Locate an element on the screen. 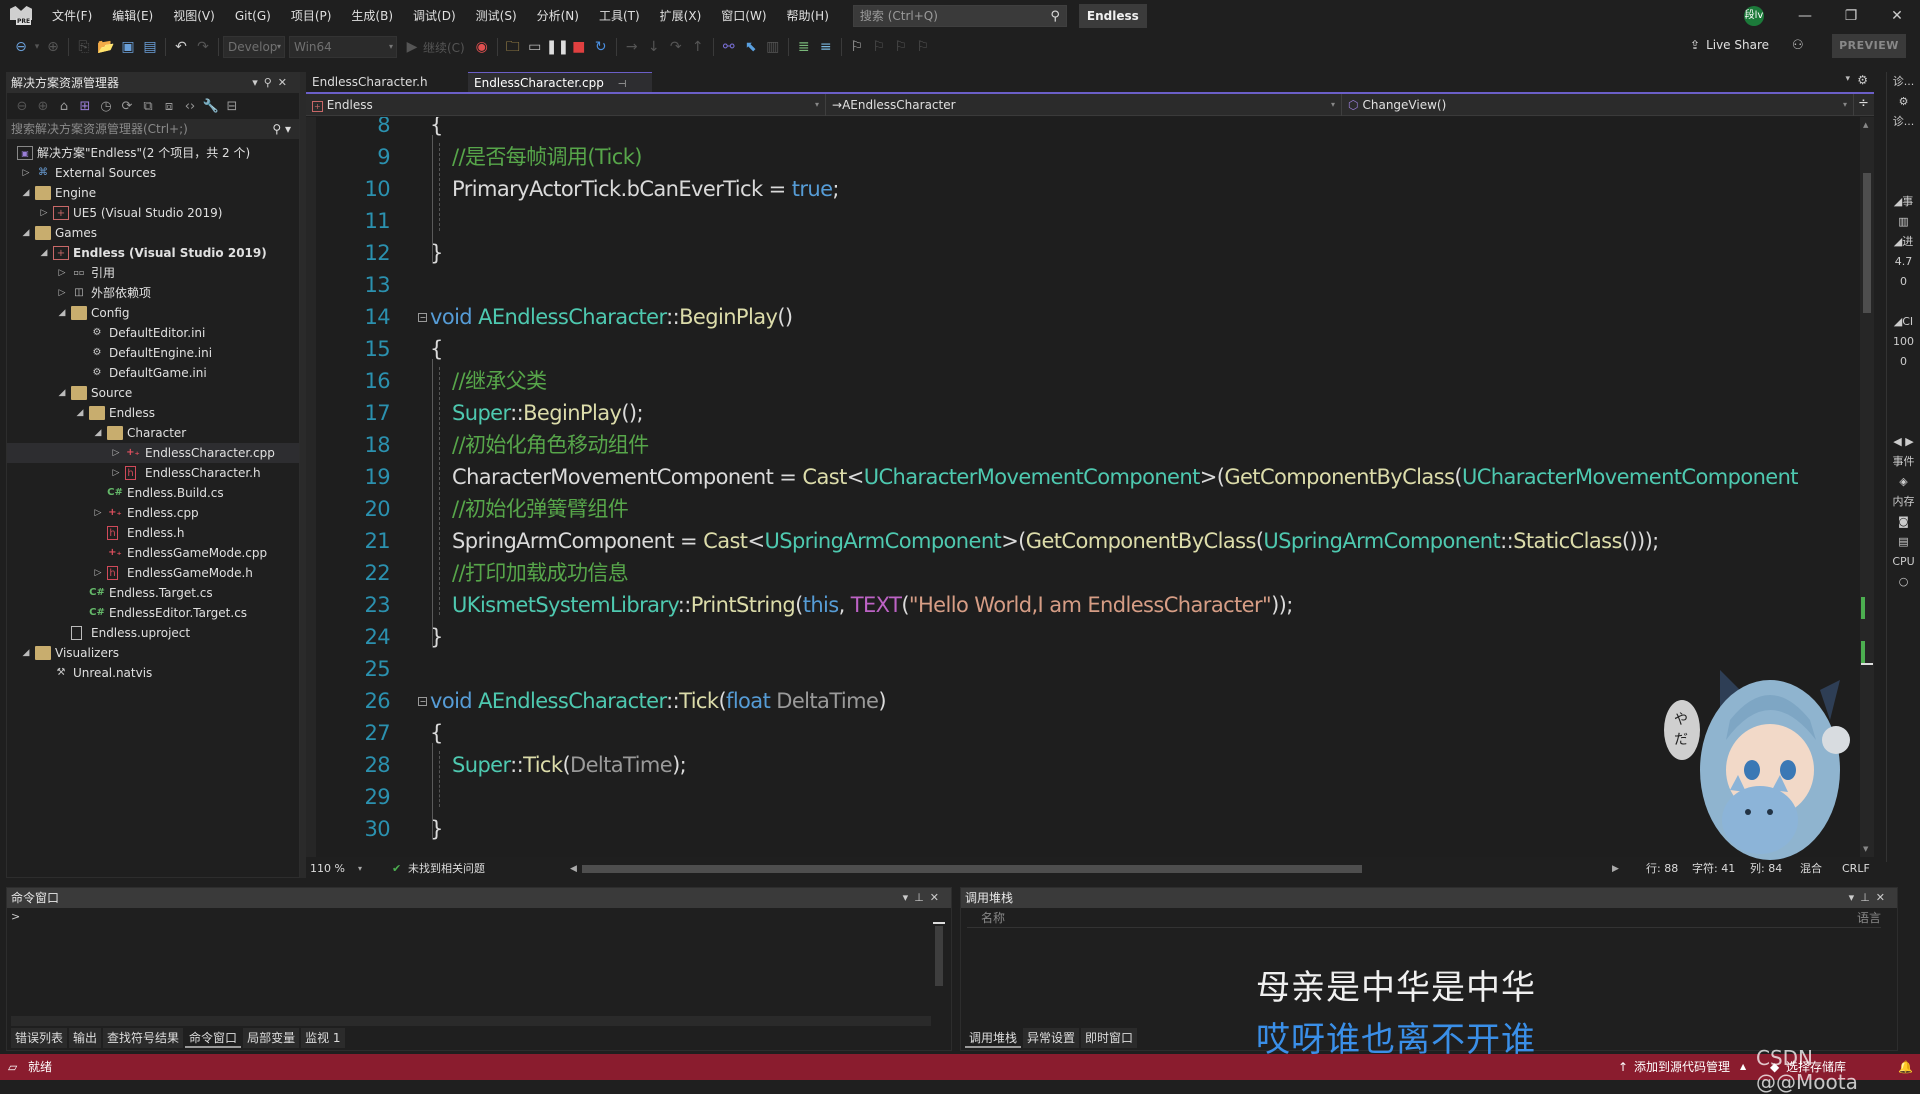  restart-icon: ↻ is located at coordinates (601, 47).